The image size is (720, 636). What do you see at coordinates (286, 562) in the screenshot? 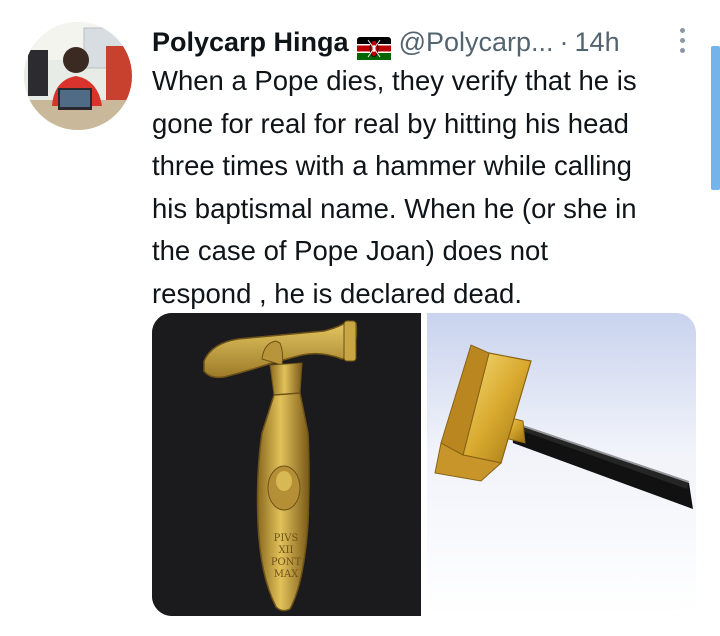
I see `svg-text: PONT` at bounding box center [286, 562].